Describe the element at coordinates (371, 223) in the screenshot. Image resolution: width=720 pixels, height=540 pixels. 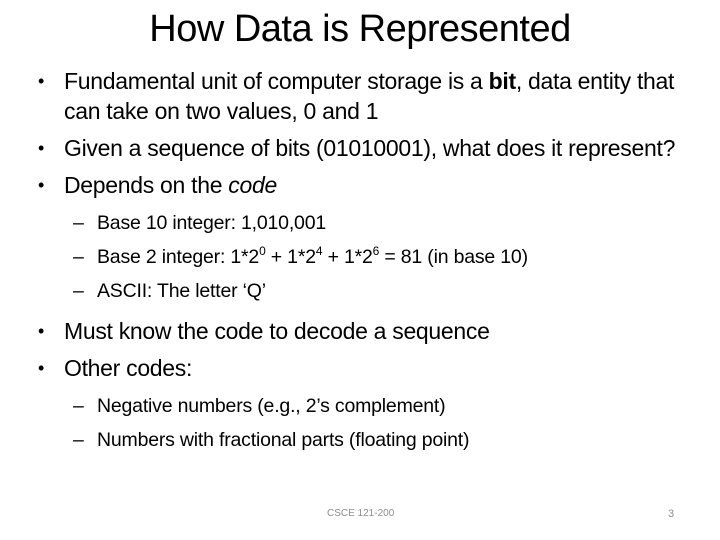
I see `sub-item-base10: – Base 10 integer: 1,010,001` at that location.